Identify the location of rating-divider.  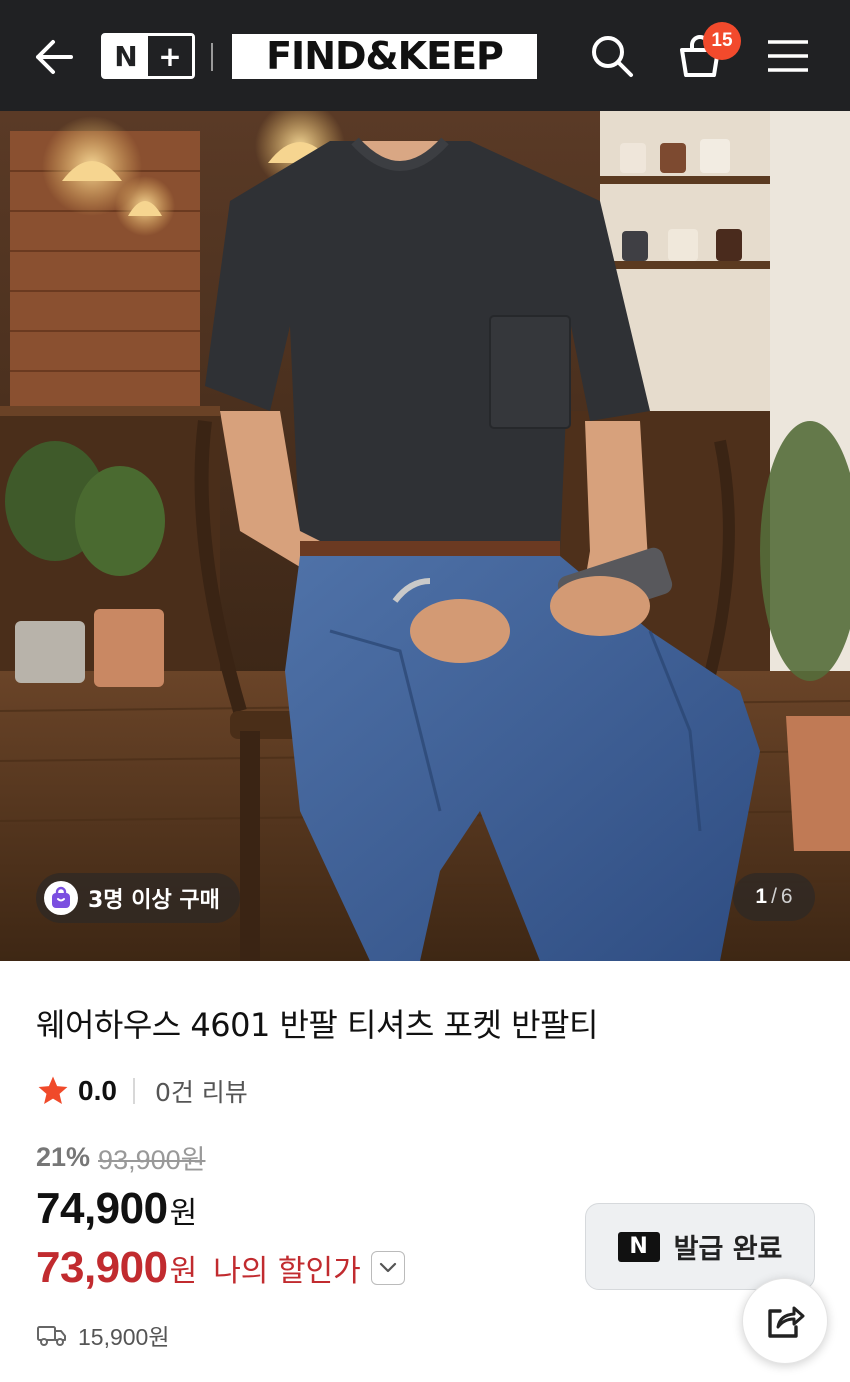
(133, 1091).